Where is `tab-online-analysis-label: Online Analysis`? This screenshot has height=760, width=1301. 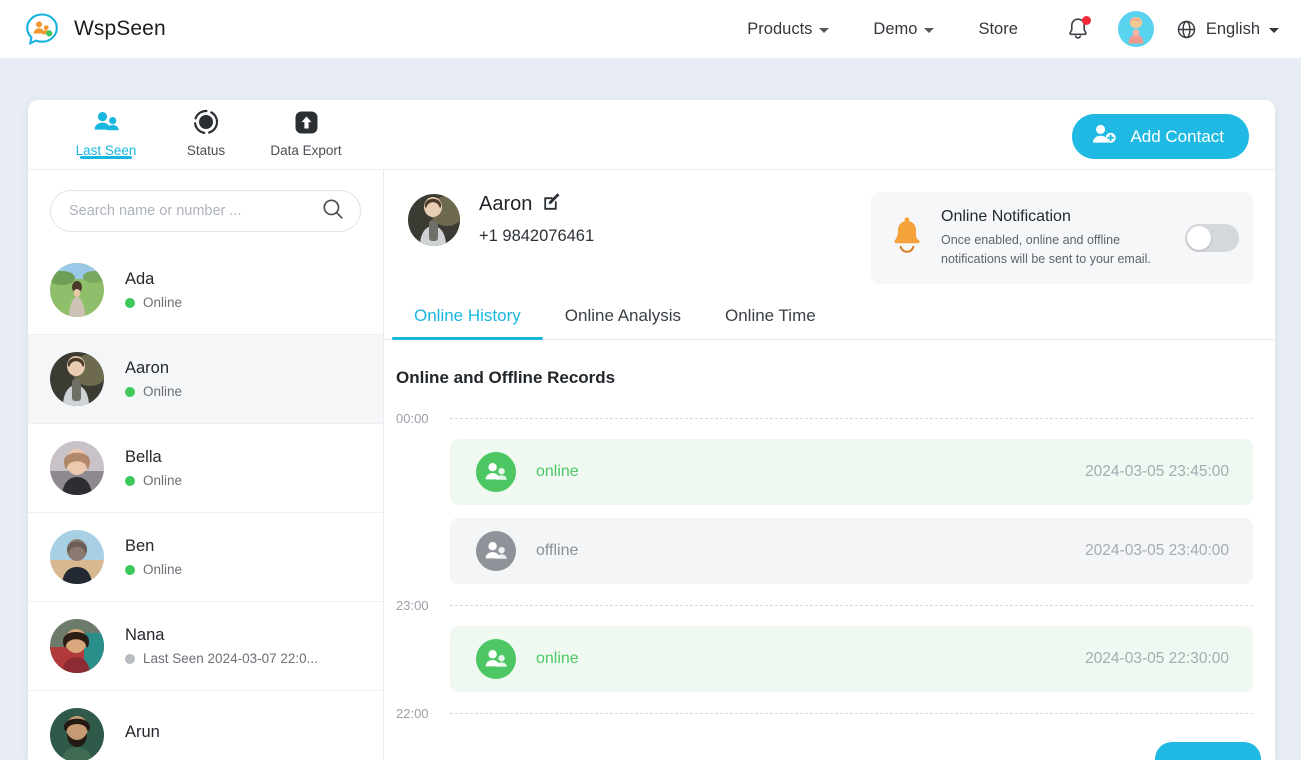 tab-online-analysis-label: Online Analysis is located at coordinates (622, 315).